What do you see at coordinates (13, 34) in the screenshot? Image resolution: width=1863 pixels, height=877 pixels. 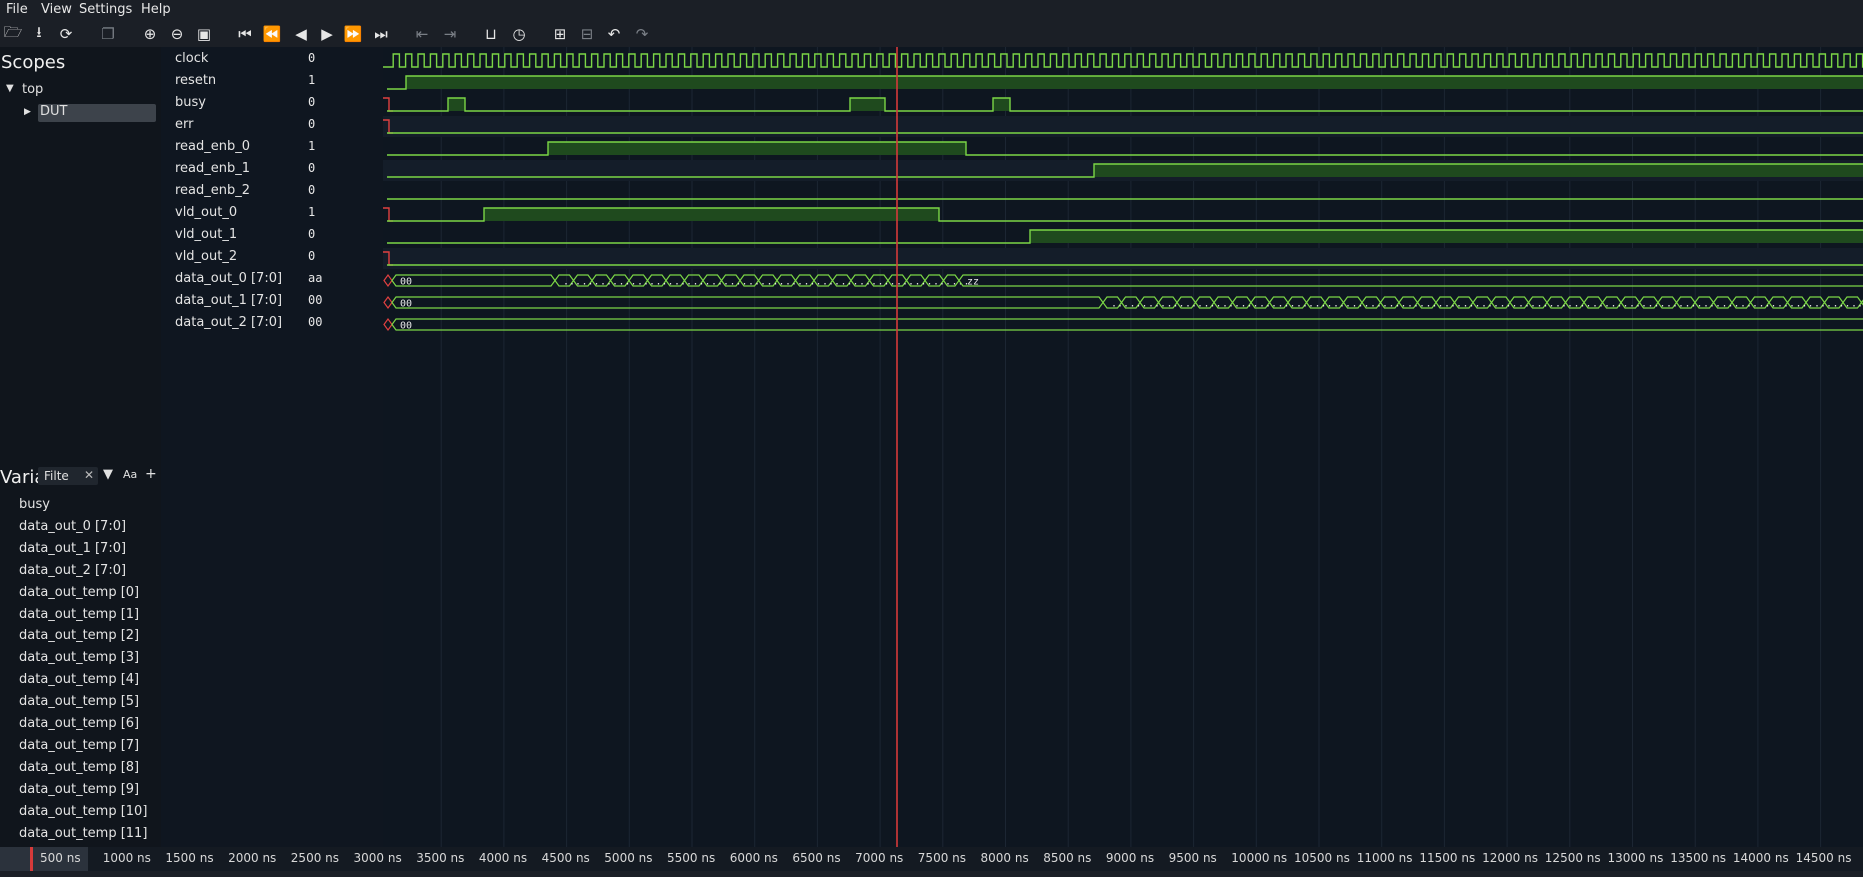 I see `open-folder-icon: 🗁` at bounding box center [13, 34].